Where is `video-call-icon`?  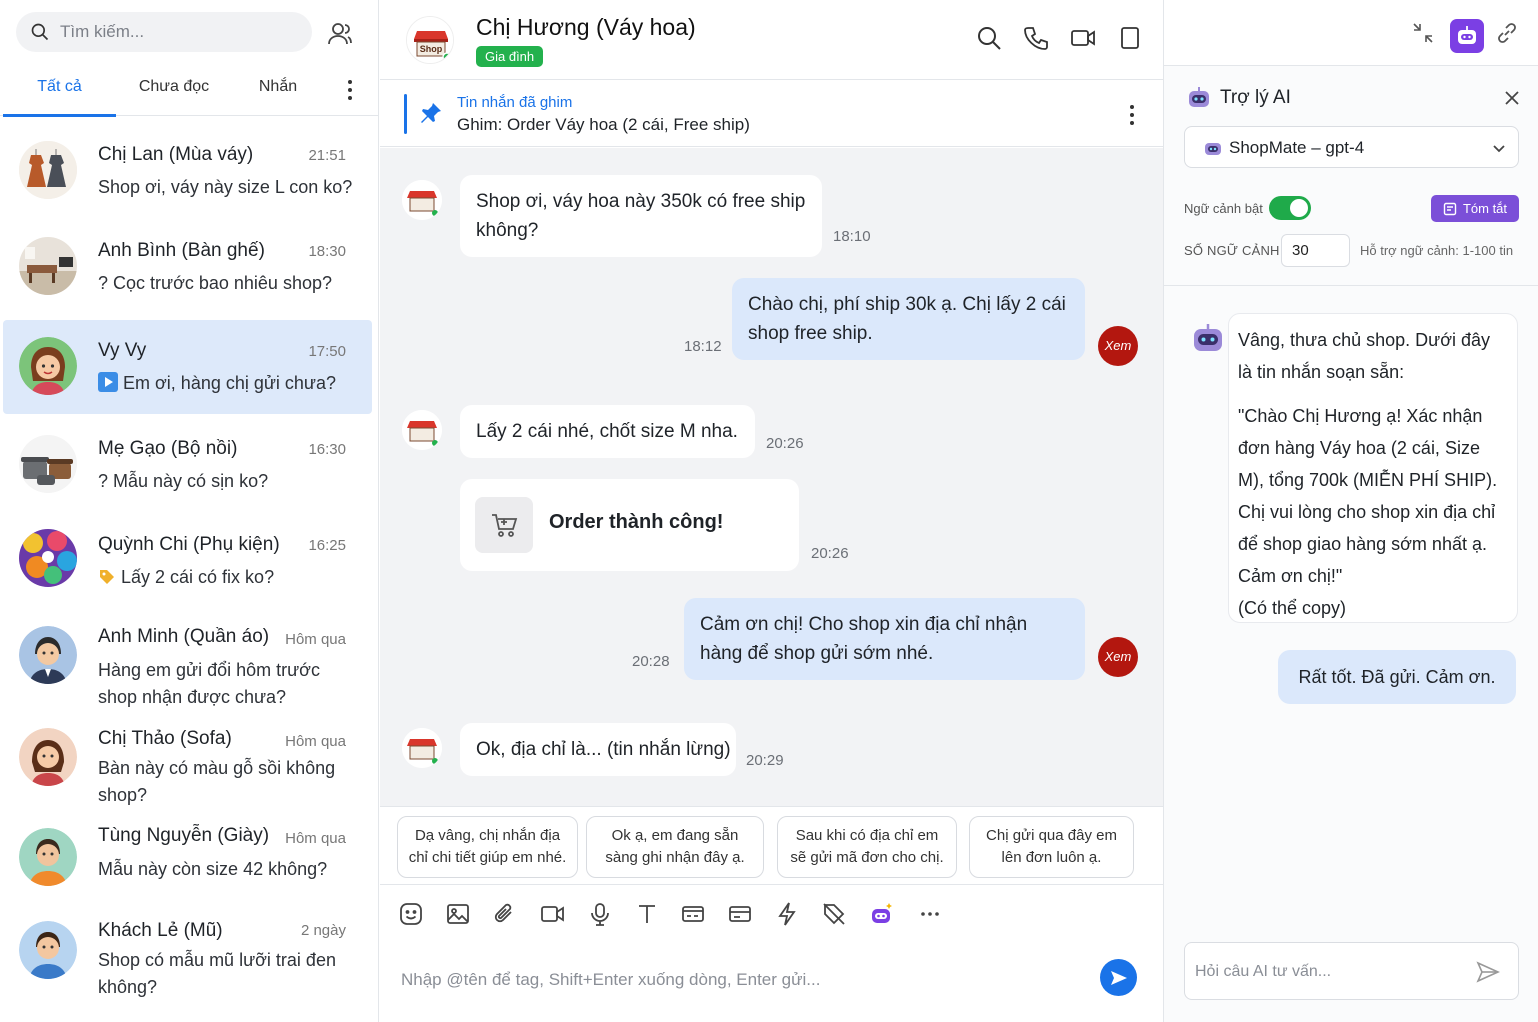
video-call-icon is located at coordinates (1083, 38).